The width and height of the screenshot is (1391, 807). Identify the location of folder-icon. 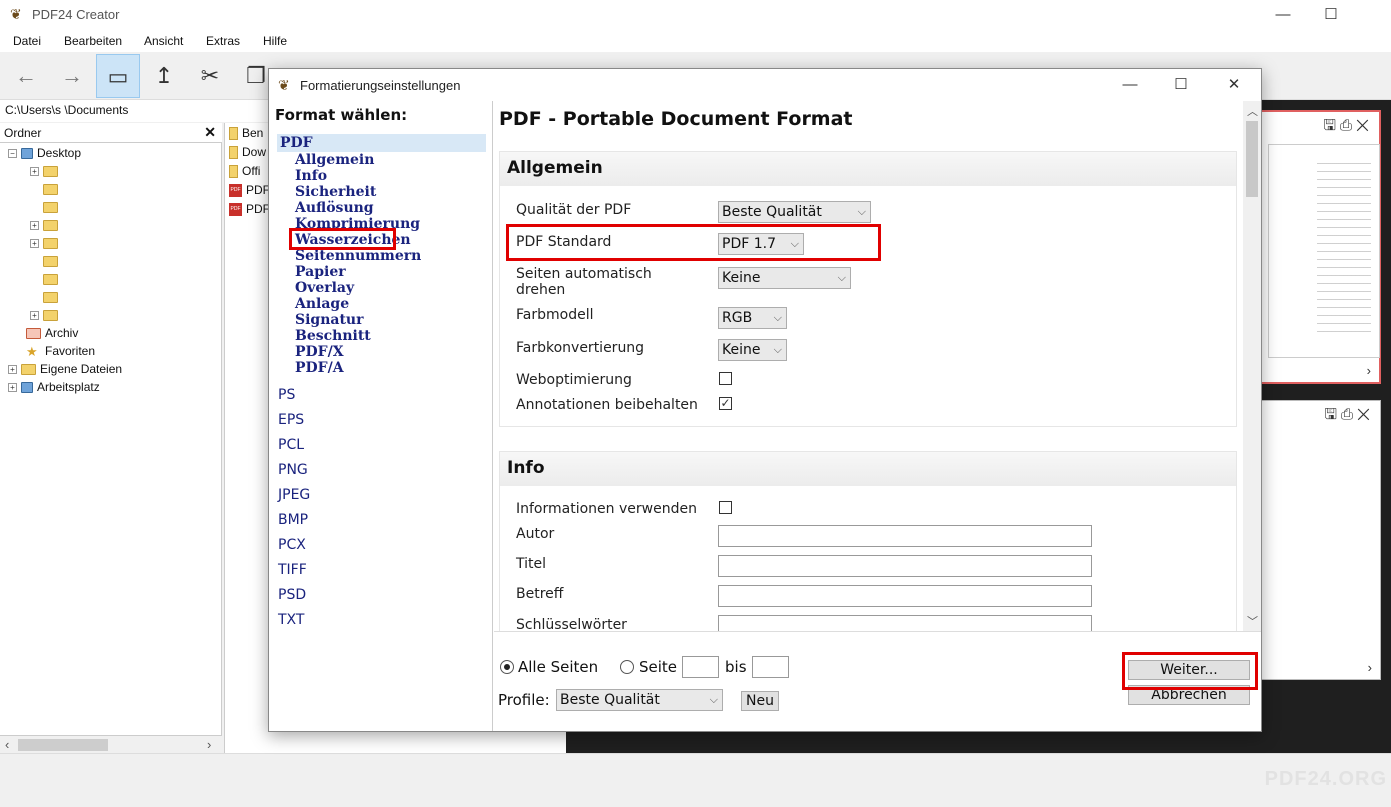
(233, 134).